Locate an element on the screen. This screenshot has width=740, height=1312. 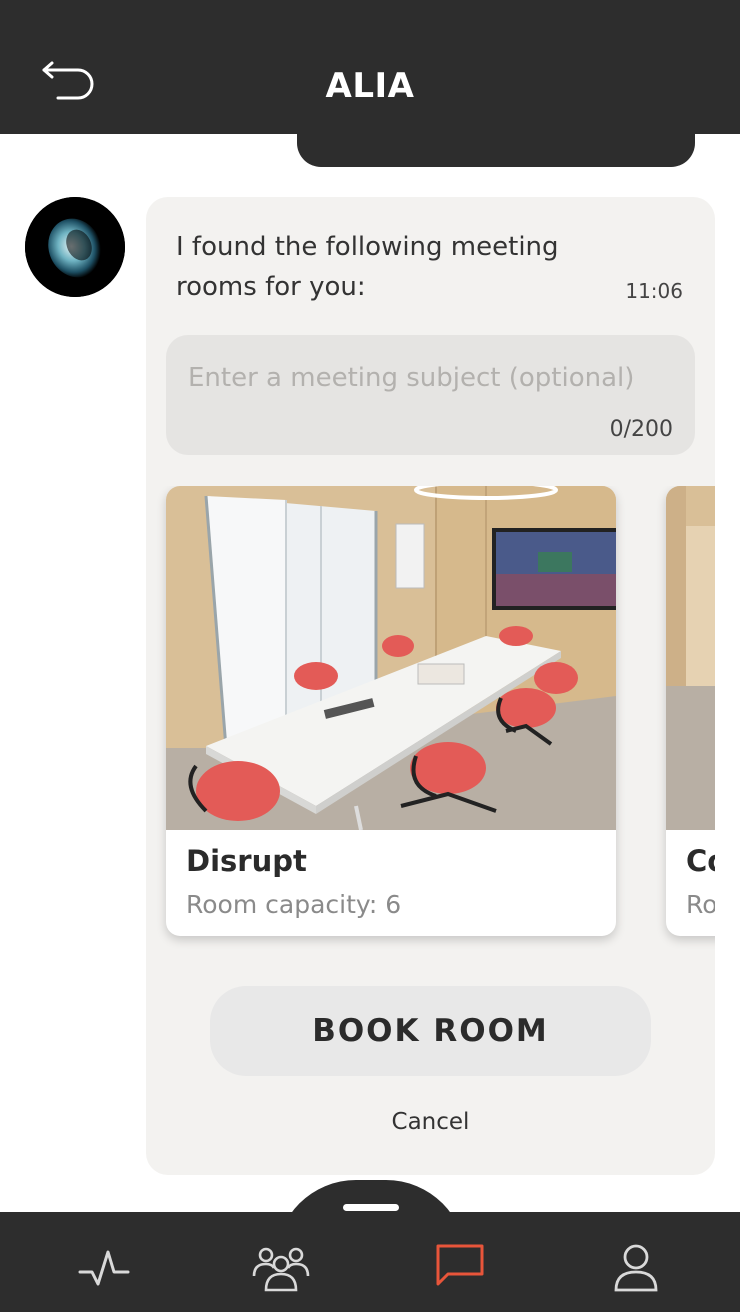
tab-activity is located at coordinates (104, 1267).